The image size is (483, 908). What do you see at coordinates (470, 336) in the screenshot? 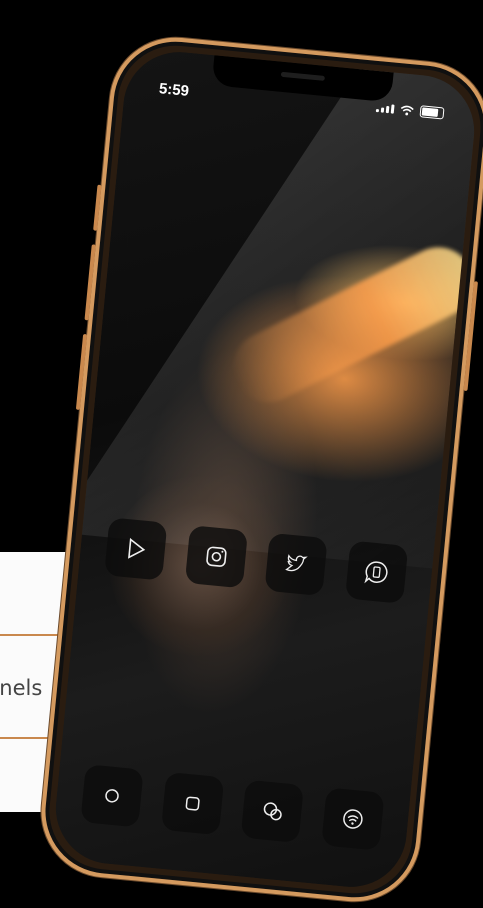
I see `phone-power-button` at bounding box center [470, 336].